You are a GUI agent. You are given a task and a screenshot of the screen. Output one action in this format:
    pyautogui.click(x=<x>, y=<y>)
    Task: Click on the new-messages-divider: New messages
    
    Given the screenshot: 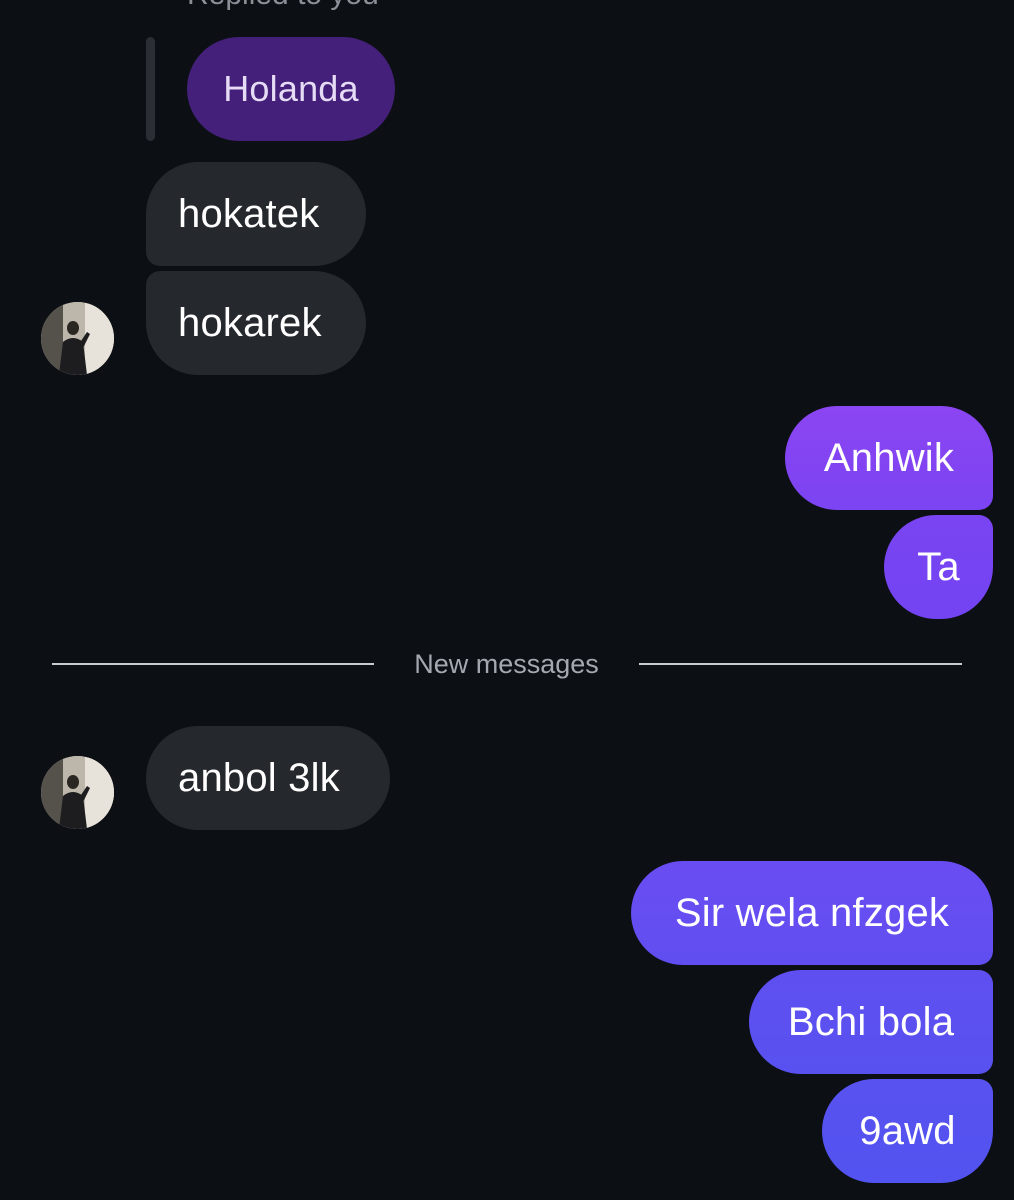 What is the action you would take?
    pyautogui.click(x=507, y=664)
    